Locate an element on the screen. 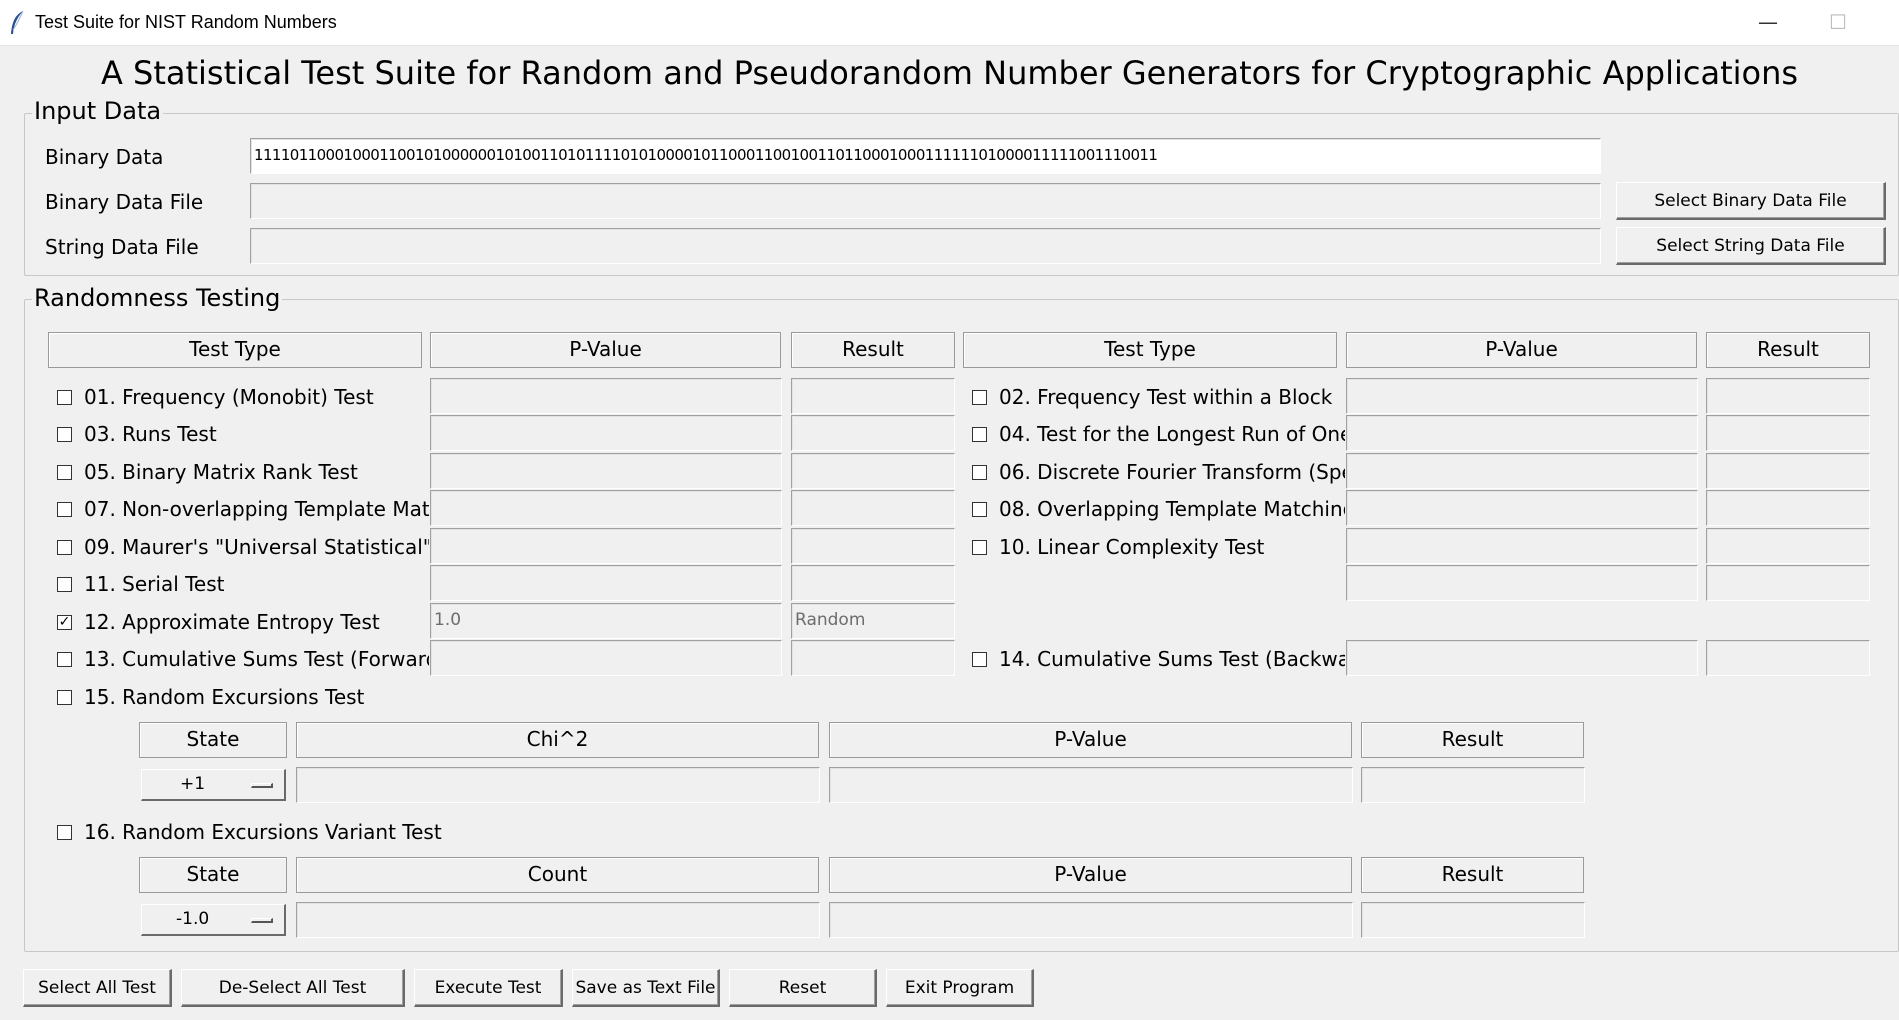 The height and width of the screenshot is (1020, 1899). variant-count-field is located at coordinates (558, 920).